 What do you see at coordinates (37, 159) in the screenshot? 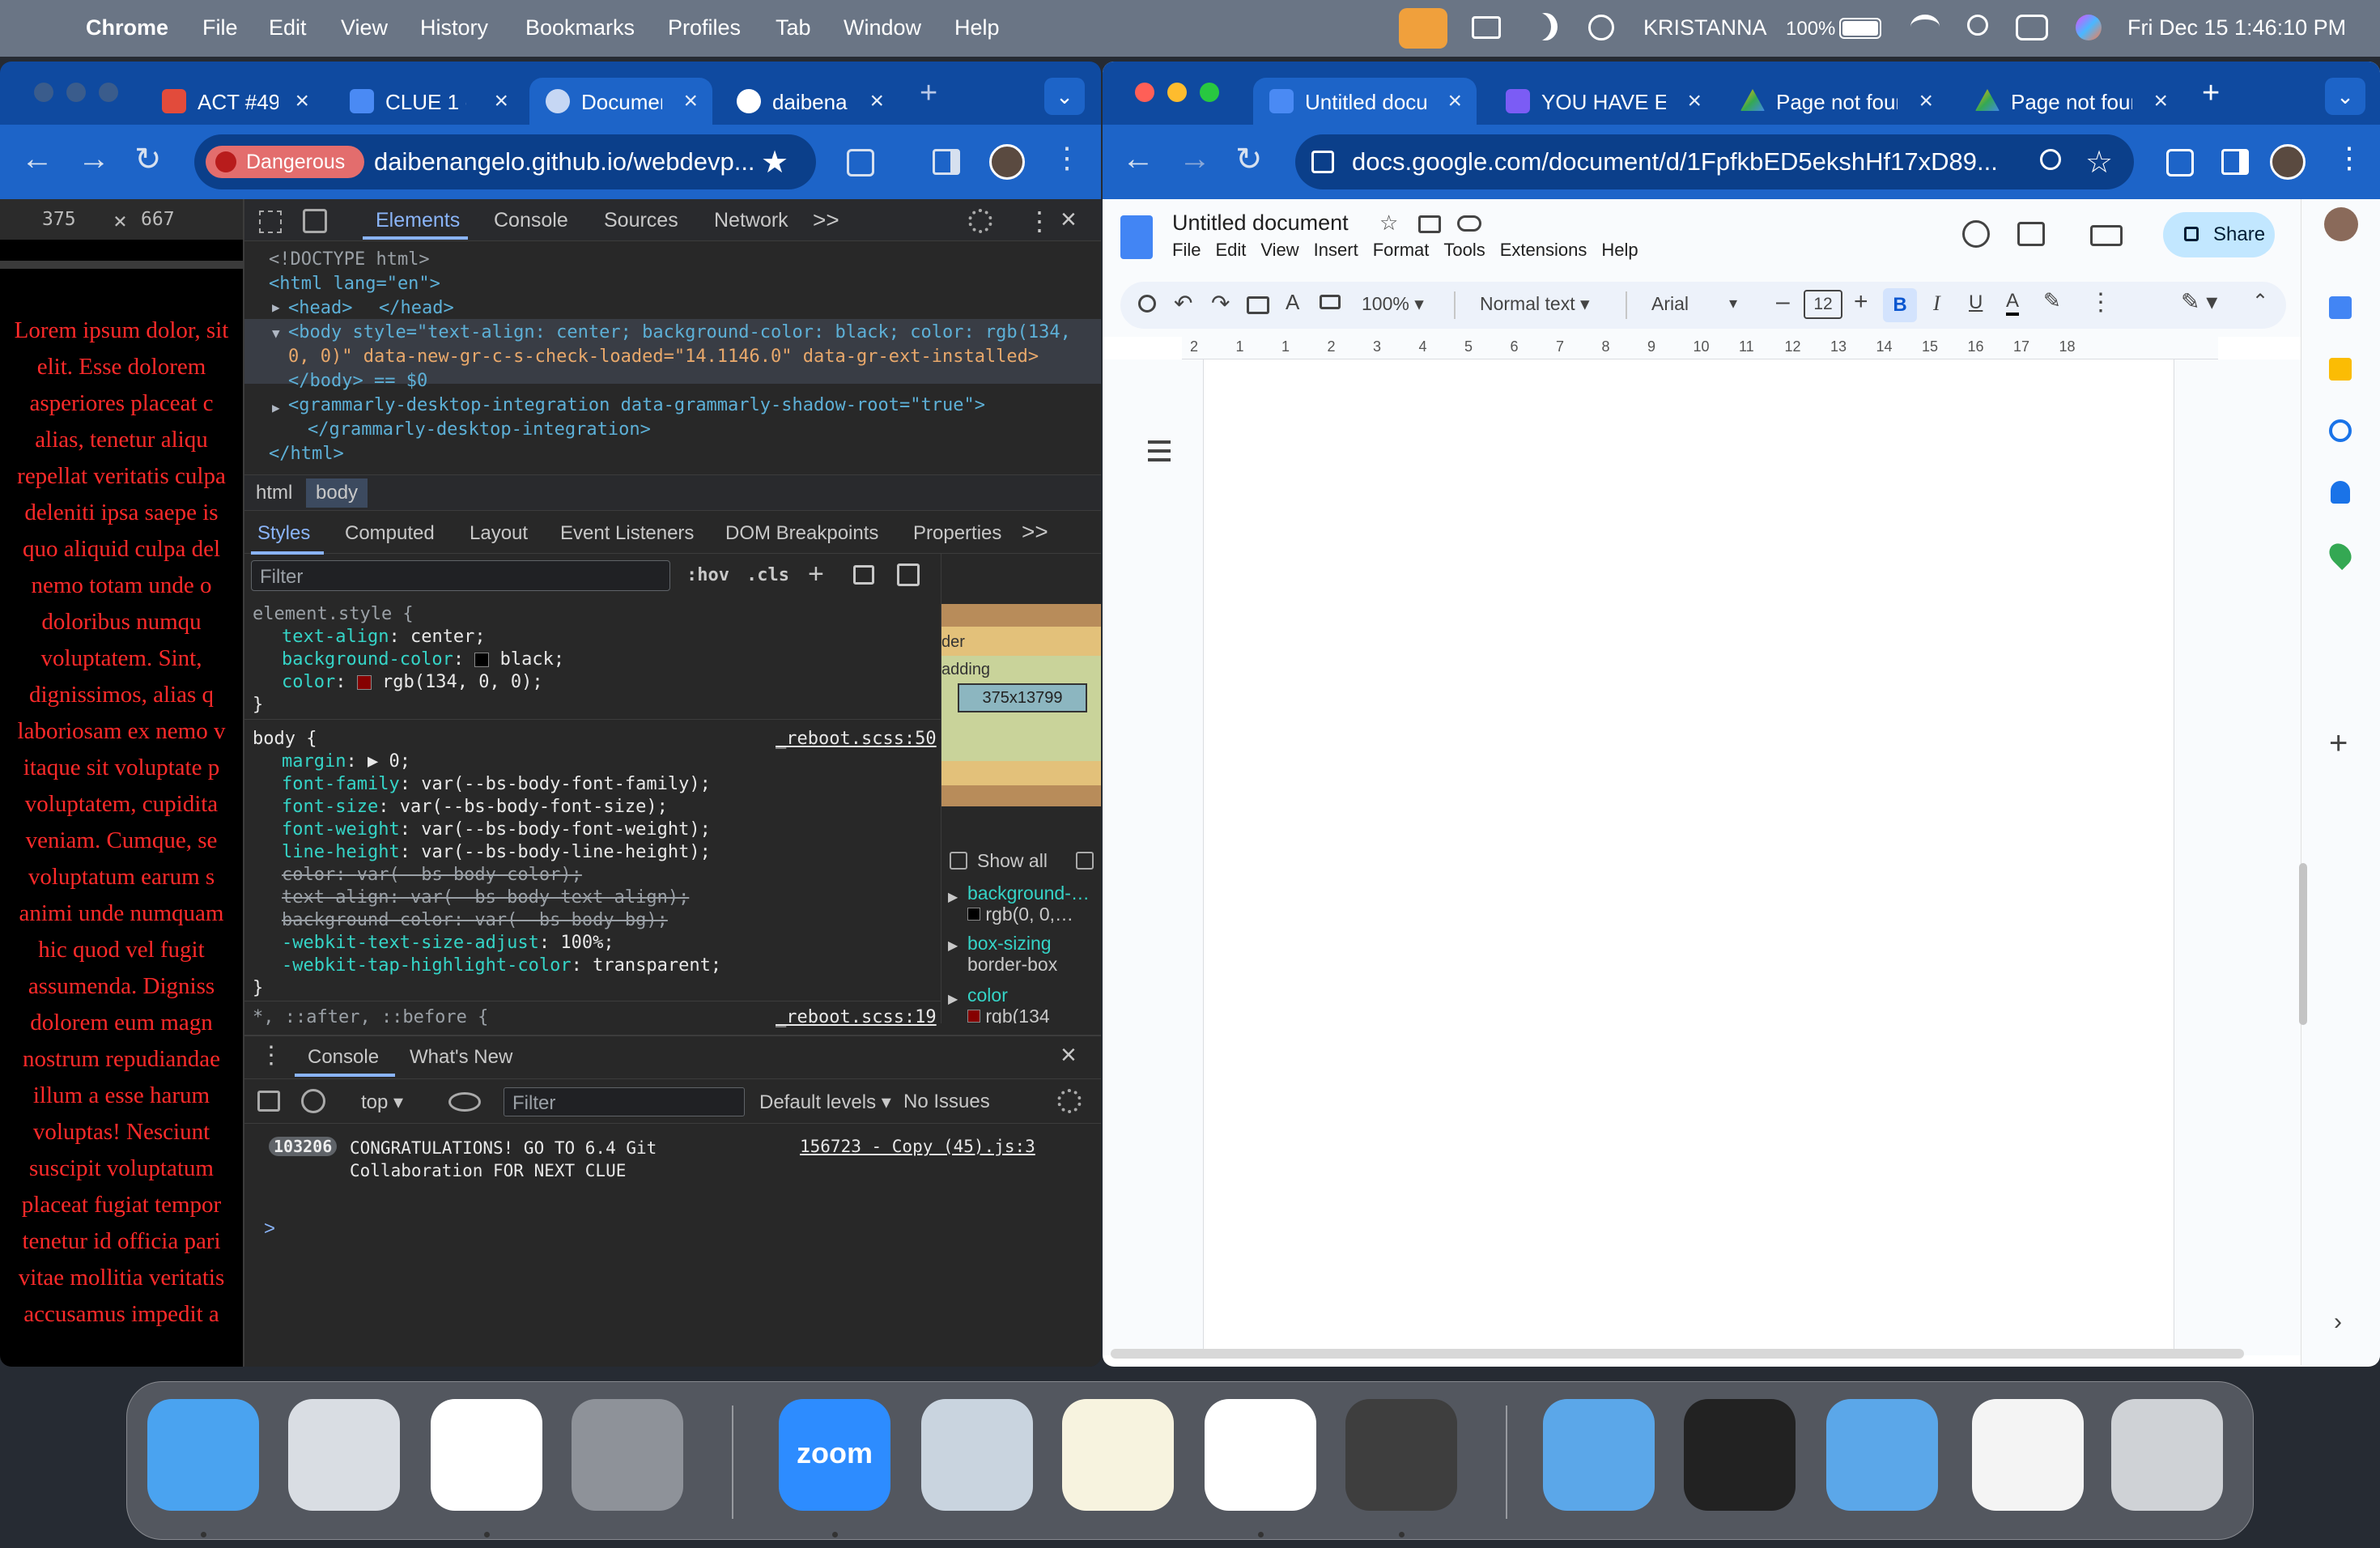
I see `back-icon: ←` at bounding box center [37, 159].